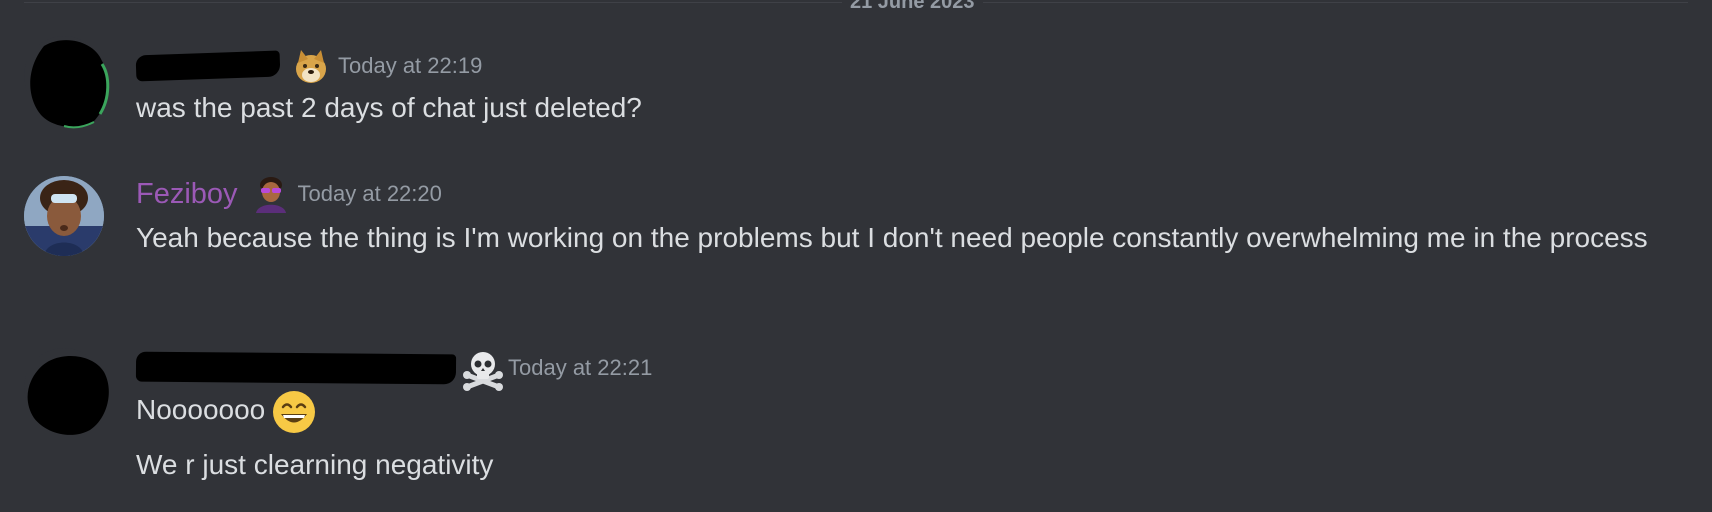  What do you see at coordinates (315, 464) in the screenshot?
I see `message-text: We r just clearning negativity` at bounding box center [315, 464].